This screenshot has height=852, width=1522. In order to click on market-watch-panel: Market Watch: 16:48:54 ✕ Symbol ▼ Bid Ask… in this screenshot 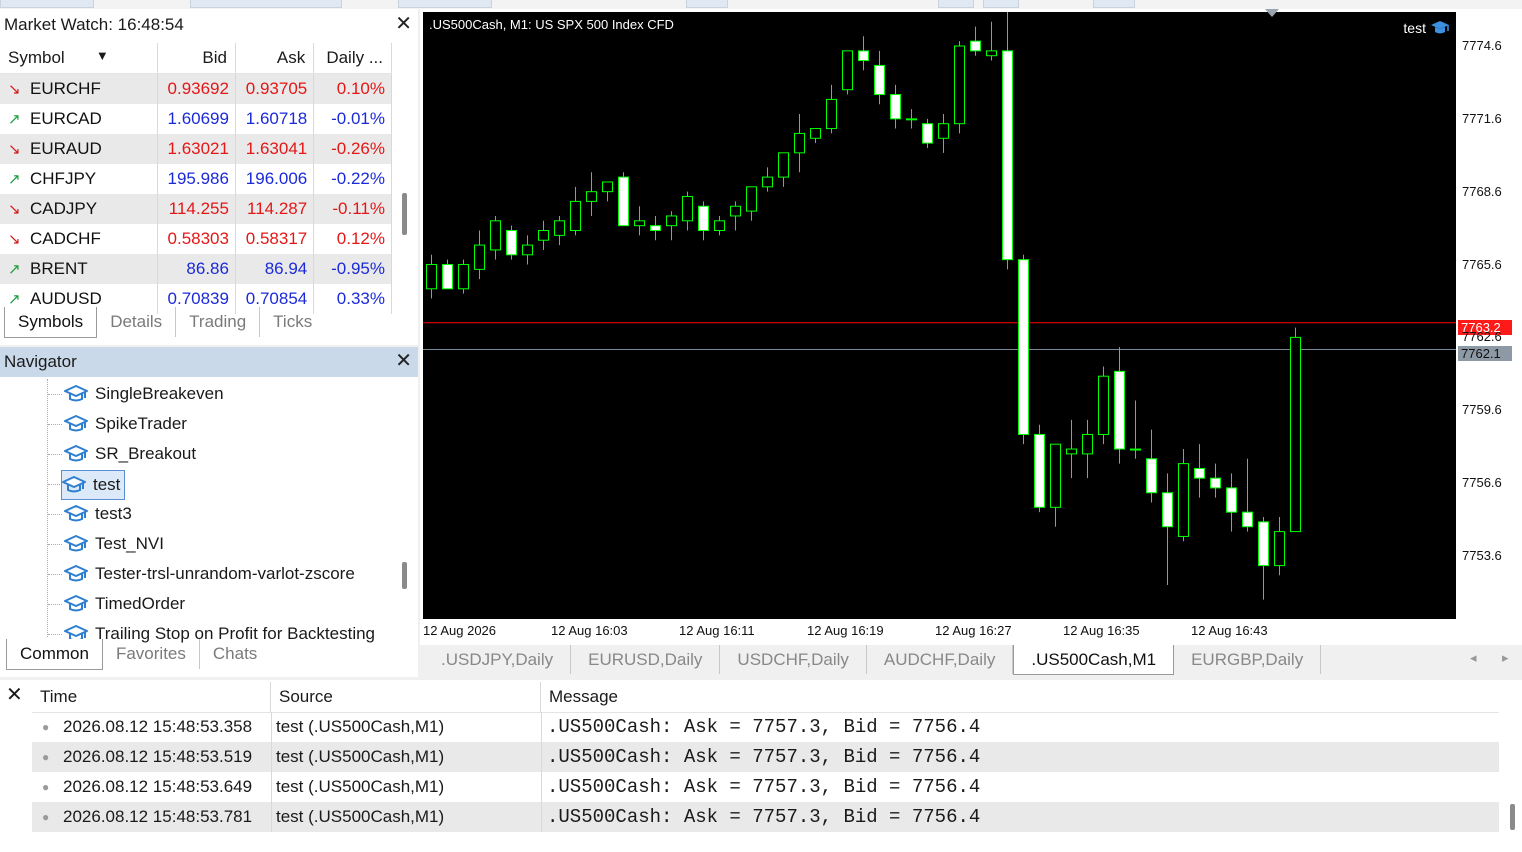, I will do `click(209, 177)`.